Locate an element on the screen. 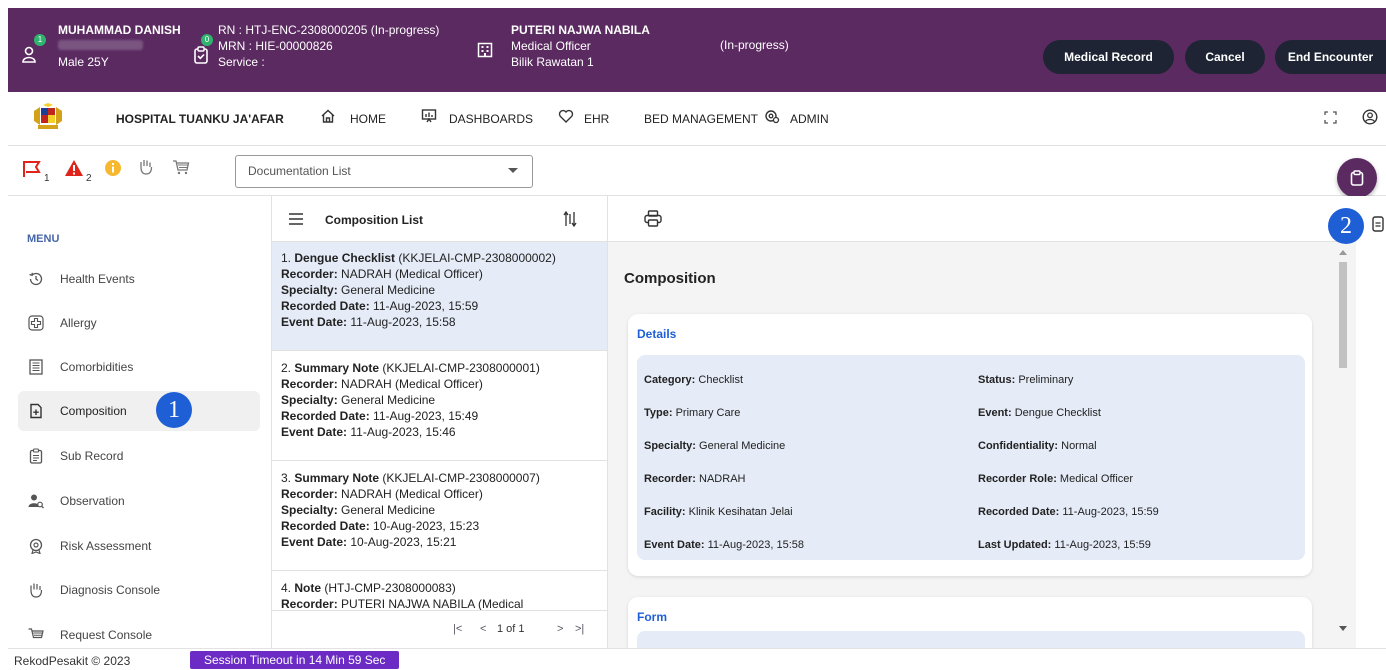 The width and height of the screenshot is (1386, 670). item-number: 3. is located at coordinates (286, 478).